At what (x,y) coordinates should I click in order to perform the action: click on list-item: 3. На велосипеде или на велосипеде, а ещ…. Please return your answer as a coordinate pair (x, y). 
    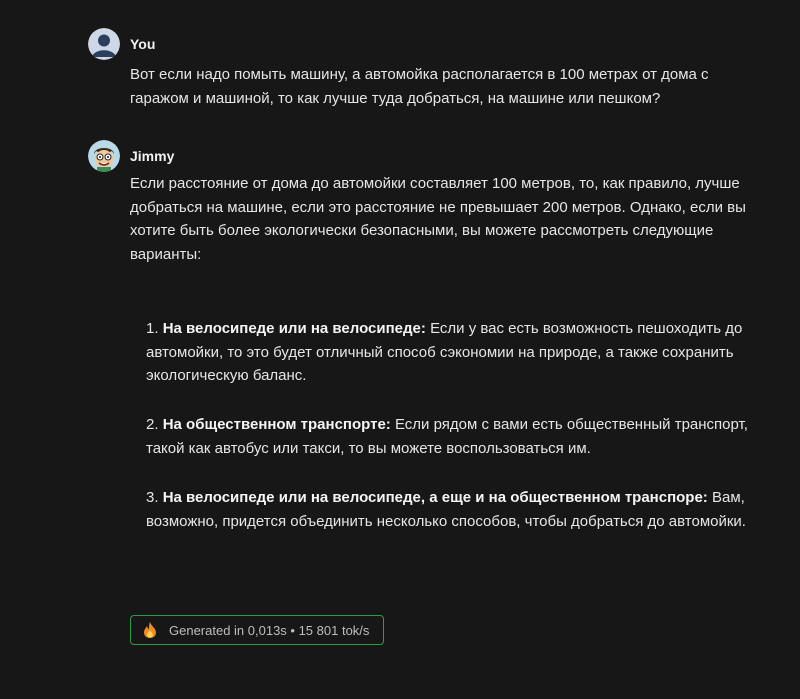
    Looking at the image, I should click on (456, 509).